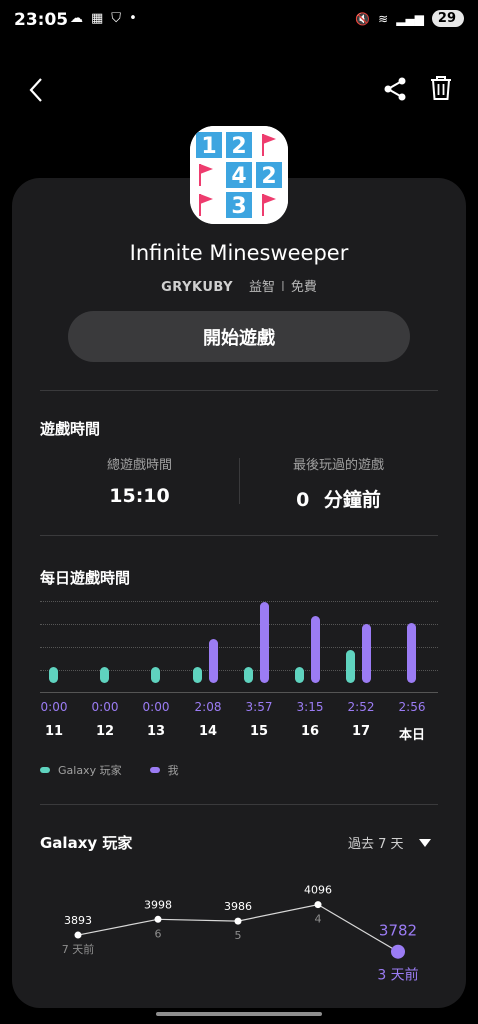  I want to click on last-played-stat: 最後玩過的遊戲 0 分鐘前, so click(338, 483).